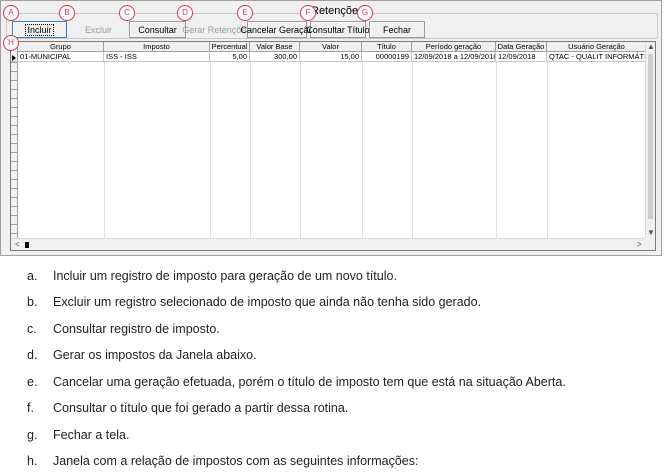 Image resolution: width=666 pixels, height=472 pixels. What do you see at coordinates (275, 57) in the screenshot?
I see `cell-valor-base: 300,00` at bounding box center [275, 57].